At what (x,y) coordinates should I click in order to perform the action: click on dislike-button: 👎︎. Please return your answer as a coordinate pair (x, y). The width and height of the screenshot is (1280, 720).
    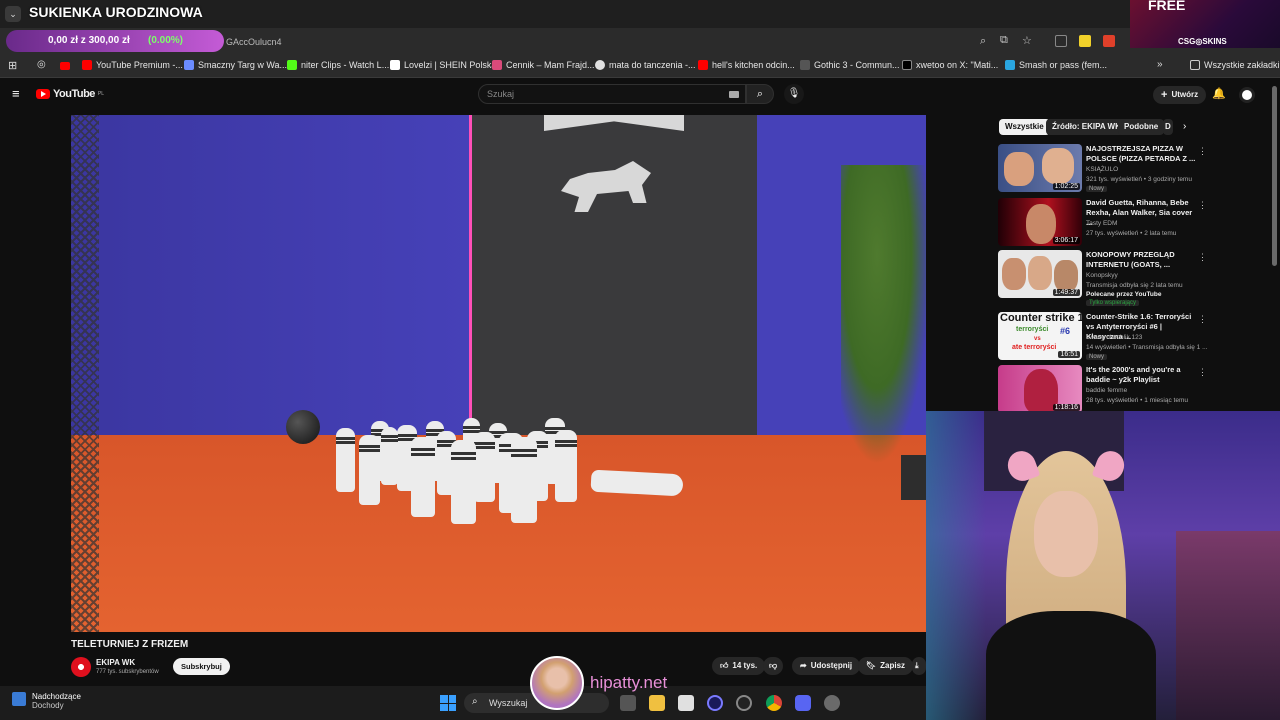
    Looking at the image, I should click on (773, 666).